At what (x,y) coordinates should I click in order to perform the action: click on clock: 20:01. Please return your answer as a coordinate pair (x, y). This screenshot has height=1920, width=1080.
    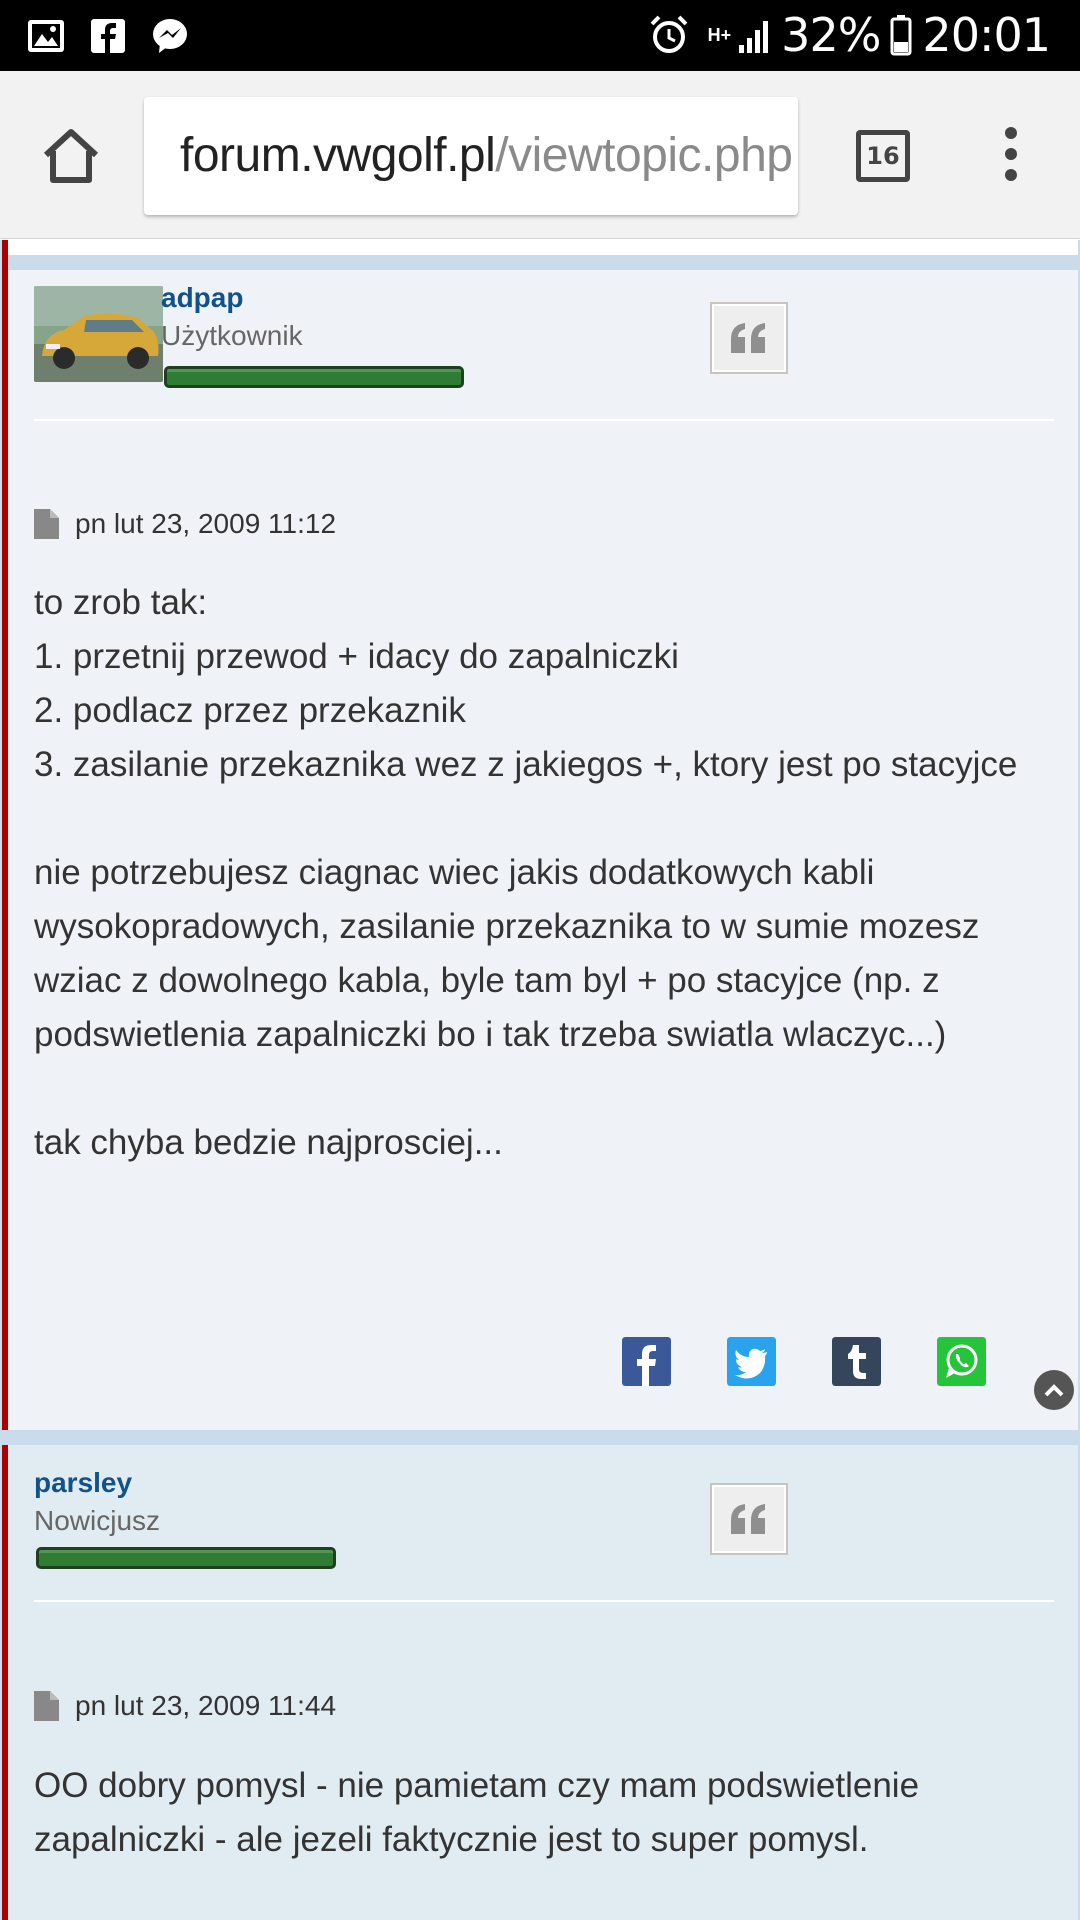
    Looking at the image, I should click on (986, 35).